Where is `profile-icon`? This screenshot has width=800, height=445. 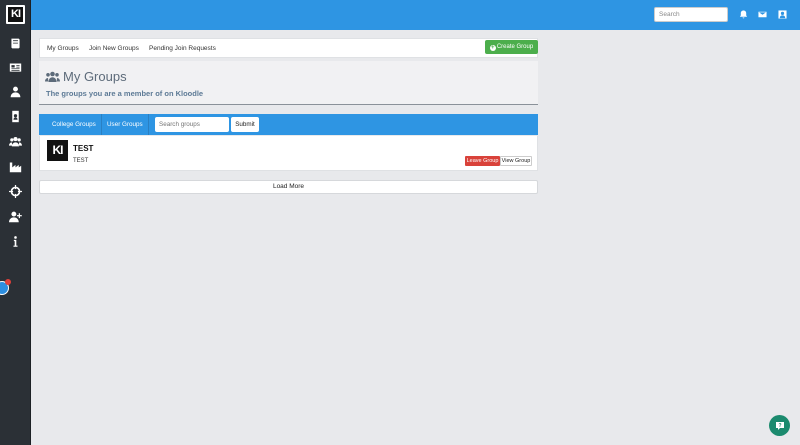
profile-icon is located at coordinates (782, 14).